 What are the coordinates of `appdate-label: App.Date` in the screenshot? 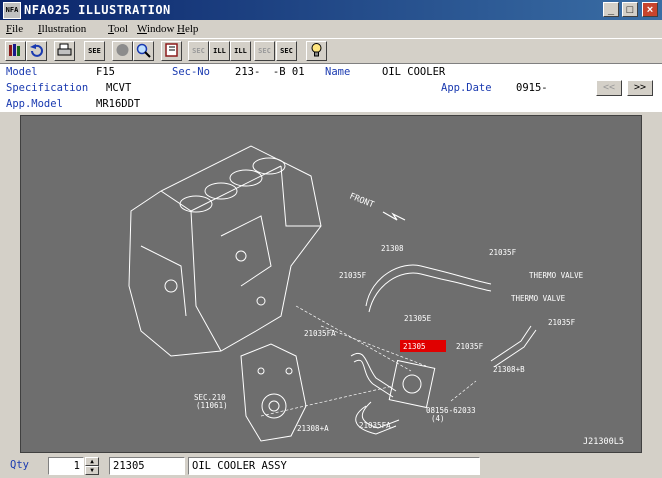 It's located at (466, 88).